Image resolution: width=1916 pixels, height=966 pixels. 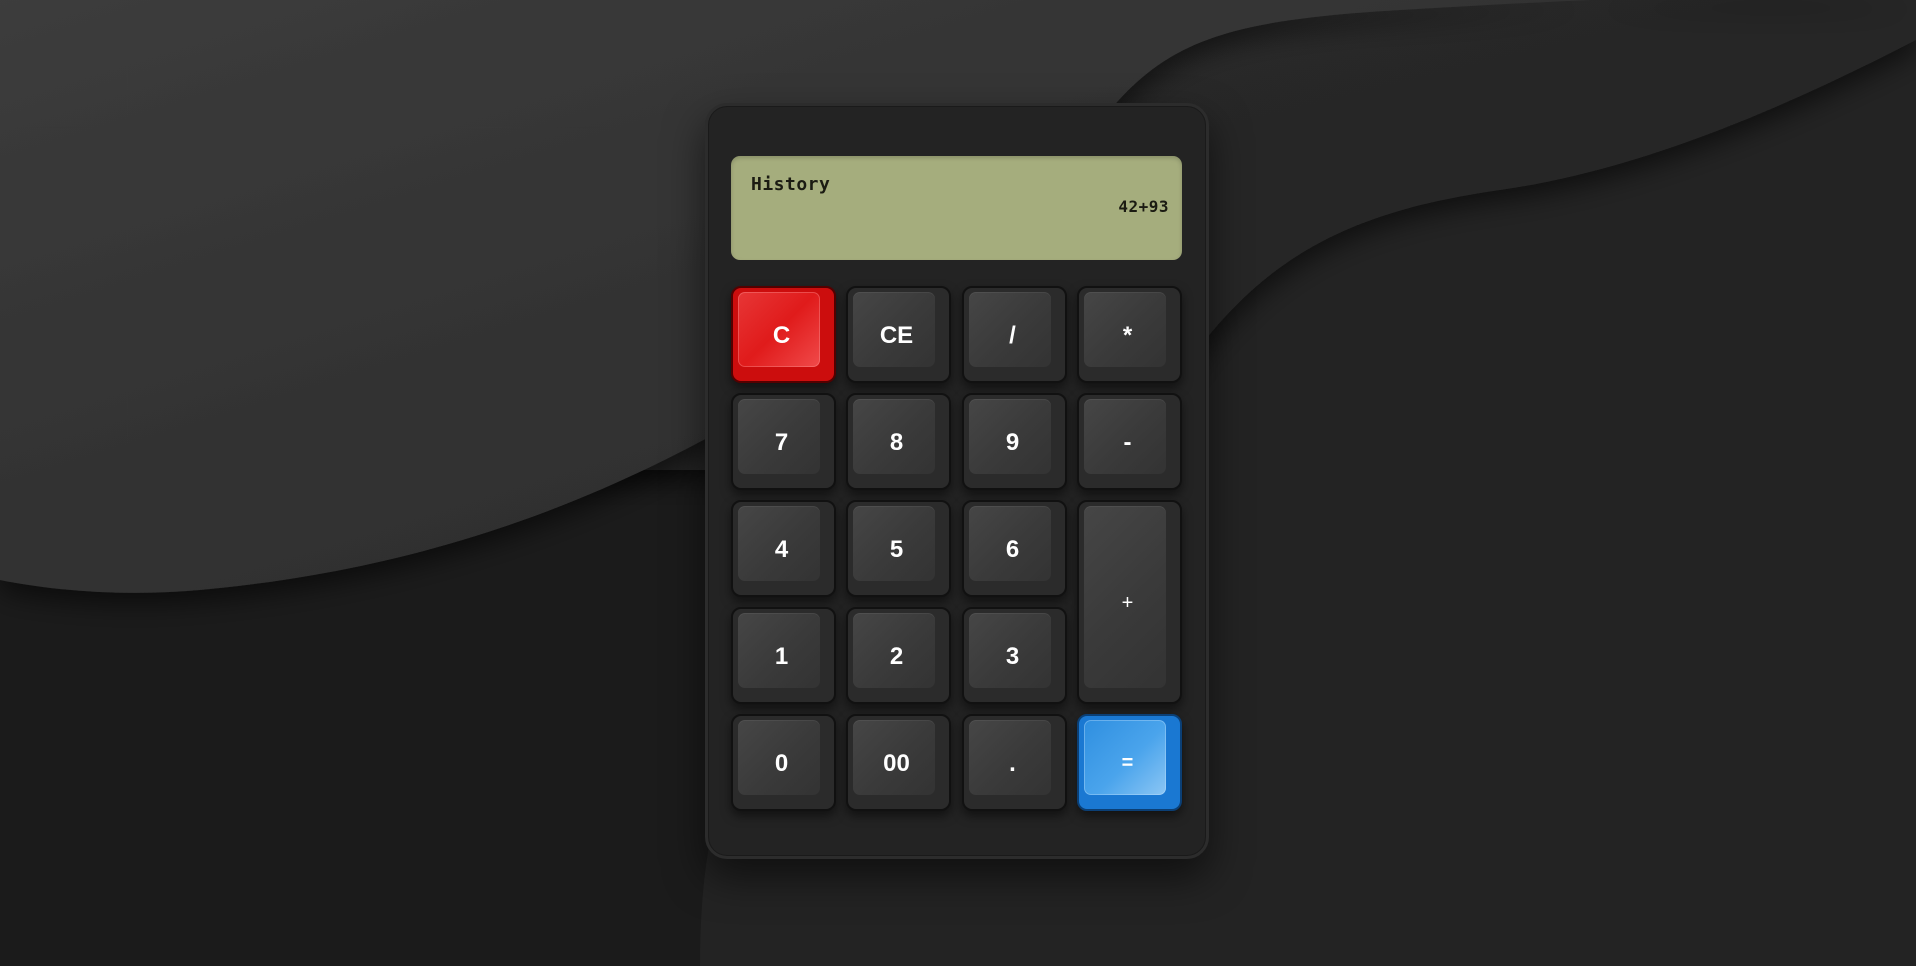 I want to click on minus-button: -, so click(x=1129, y=441).